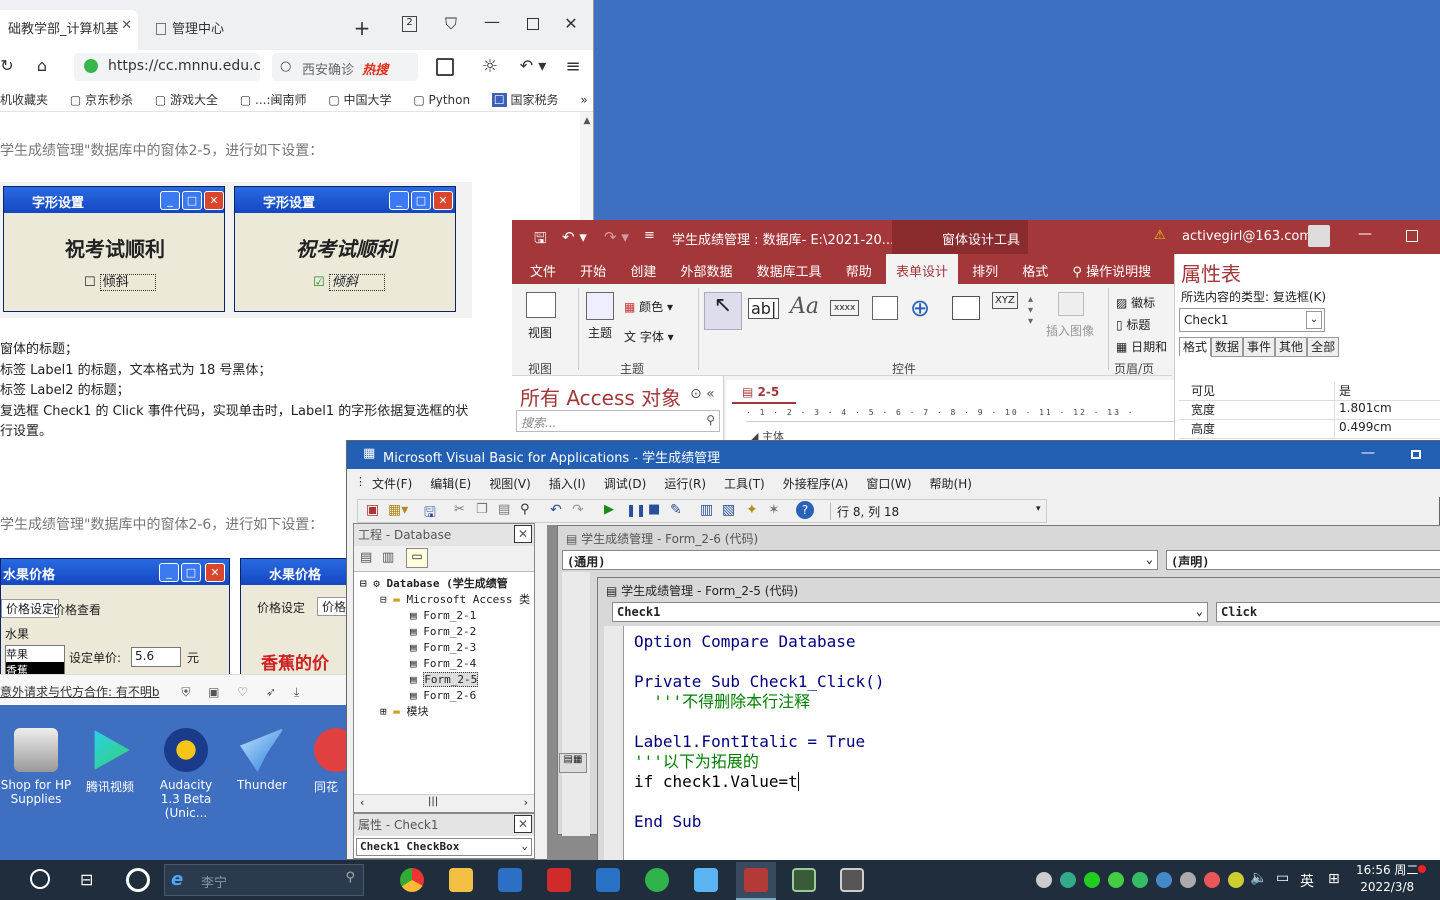  What do you see at coordinates (42, 65) in the screenshot?
I see `home-icon: ⌂` at bounding box center [42, 65].